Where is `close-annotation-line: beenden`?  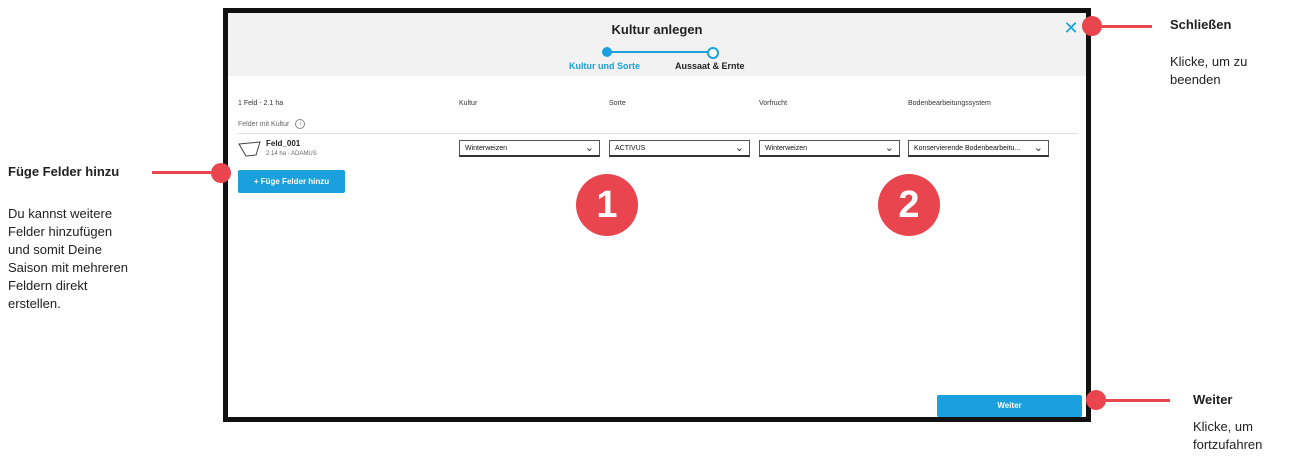
close-annotation-line: beenden is located at coordinates (1195, 79).